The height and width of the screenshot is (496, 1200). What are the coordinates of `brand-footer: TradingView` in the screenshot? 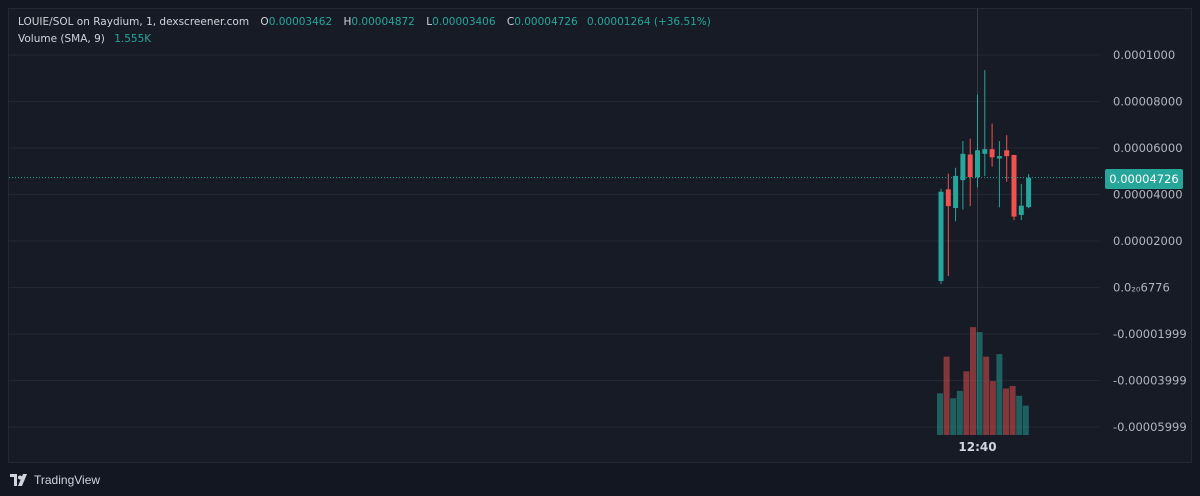 It's located at (55, 480).